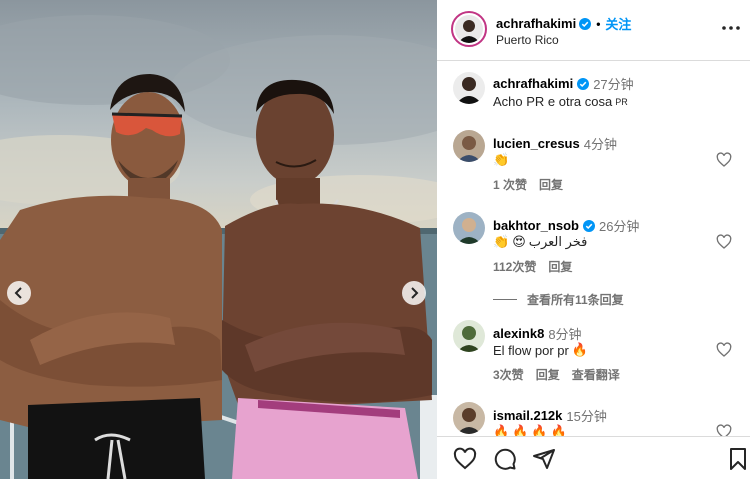 This screenshot has width=750, height=479. Describe the element at coordinates (613, 84) in the screenshot. I see `caption-time: 27分钟` at that location.